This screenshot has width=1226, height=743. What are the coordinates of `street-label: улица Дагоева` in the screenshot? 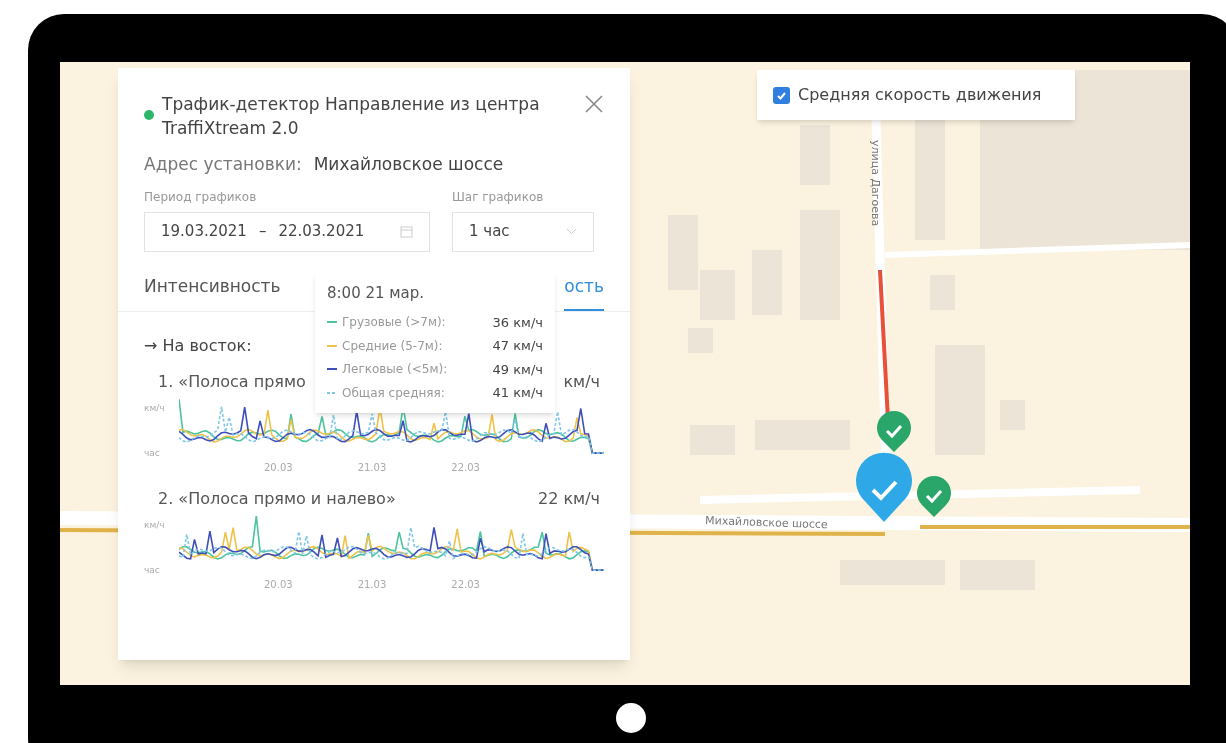 It's located at (875, 183).